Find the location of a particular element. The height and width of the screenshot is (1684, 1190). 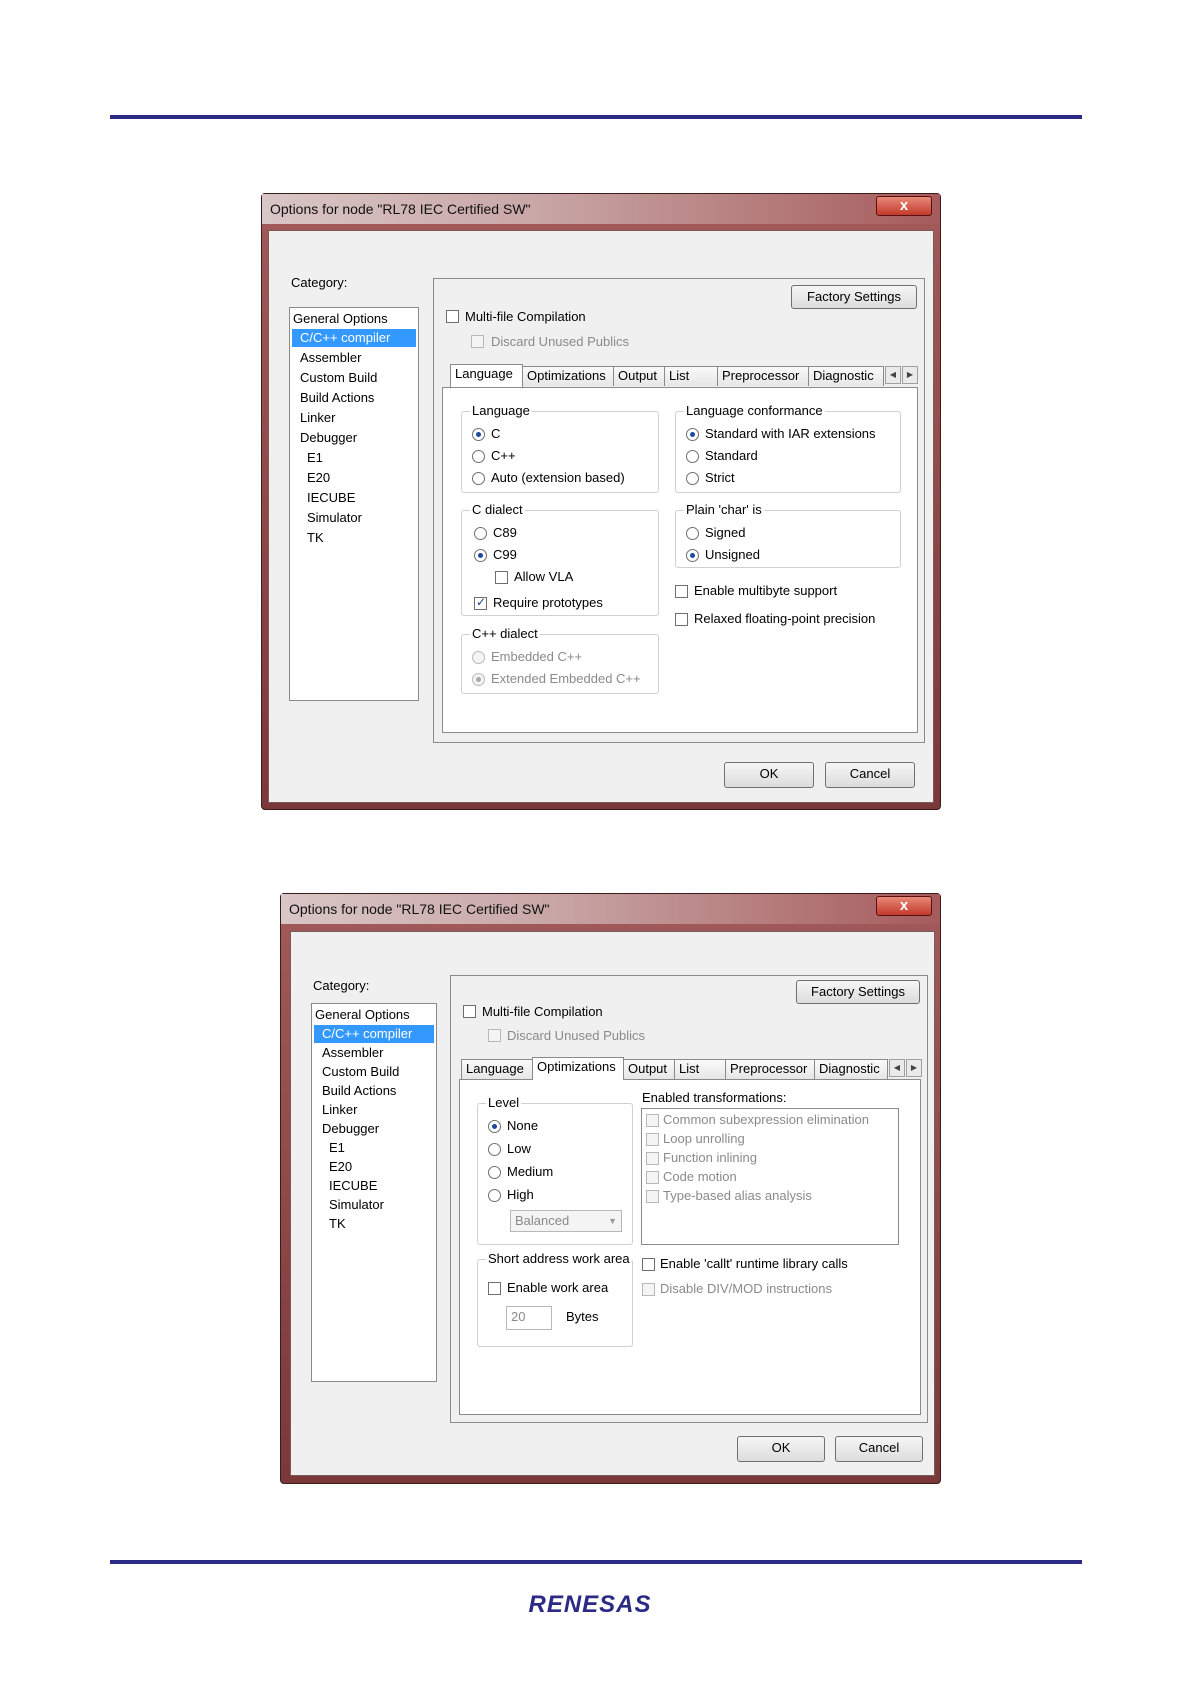

multibyte-checkbox is located at coordinates (681, 591).